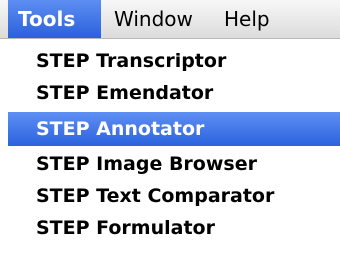 This screenshot has height=256, width=340. I want to click on menu-item-step-annotator: STEP Annotator, so click(174, 129).